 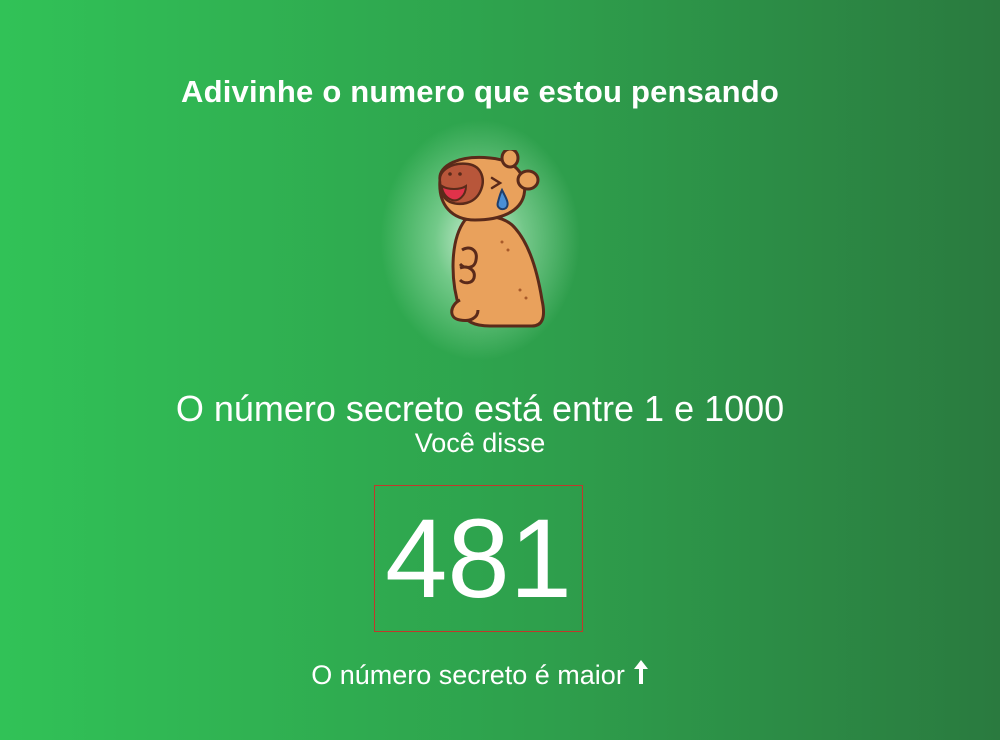 What do you see at coordinates (492, 239) in the screenshot?
I see `capybara-crying-icon` at bounding box center [492, 239].